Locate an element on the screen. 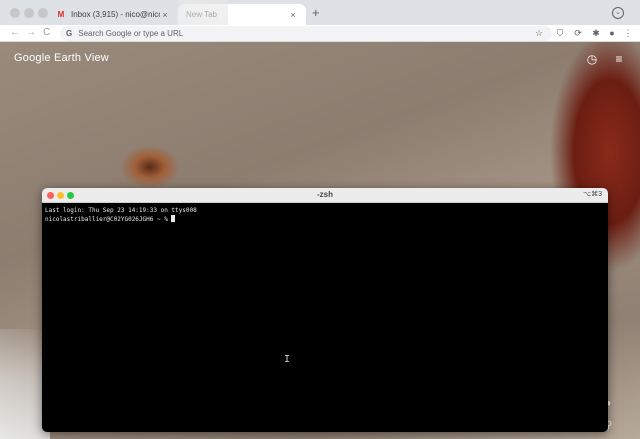 This screenshot has width=640, height=439. omnibox-placeholder: Search Google or type a URL is located at coordinates (131, 33).